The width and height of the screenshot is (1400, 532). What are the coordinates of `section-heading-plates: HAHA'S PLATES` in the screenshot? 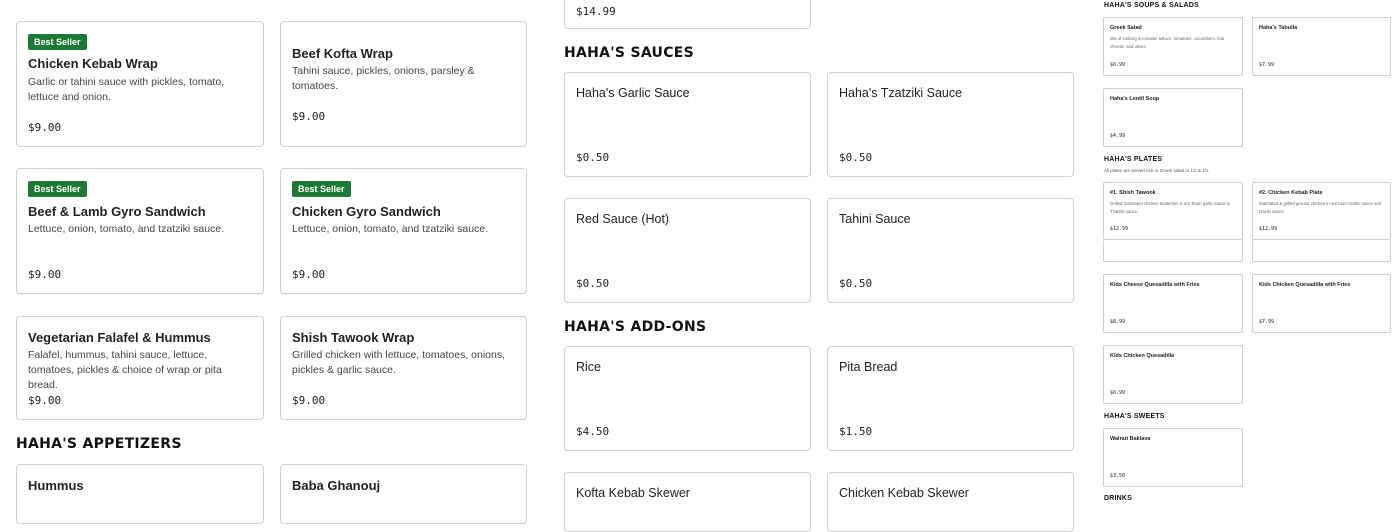 It's located at (1133, 159).